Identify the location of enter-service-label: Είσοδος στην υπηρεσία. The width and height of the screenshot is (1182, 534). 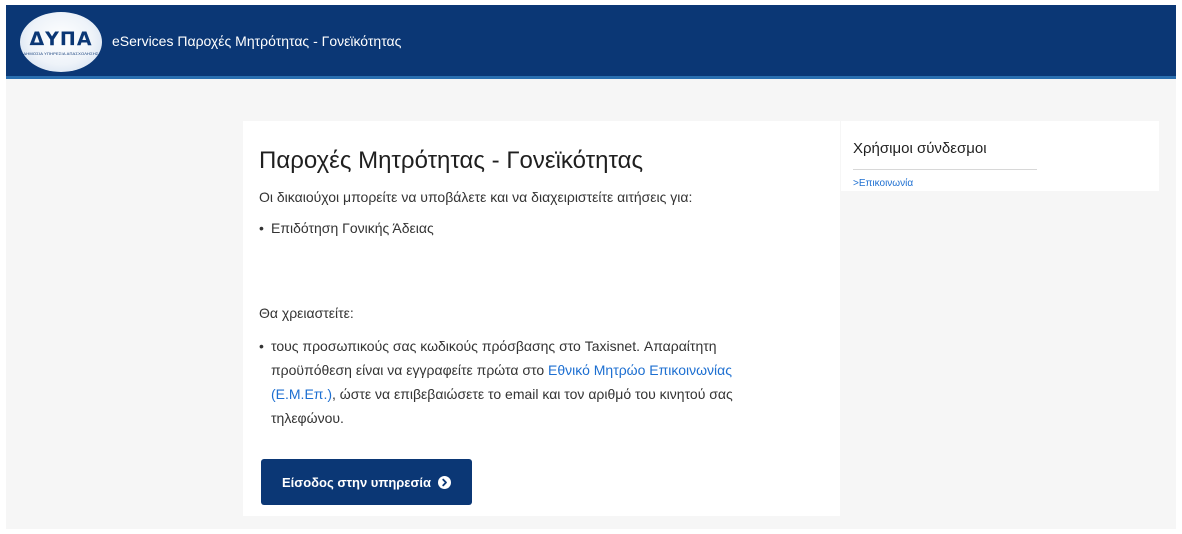
(356, 482).